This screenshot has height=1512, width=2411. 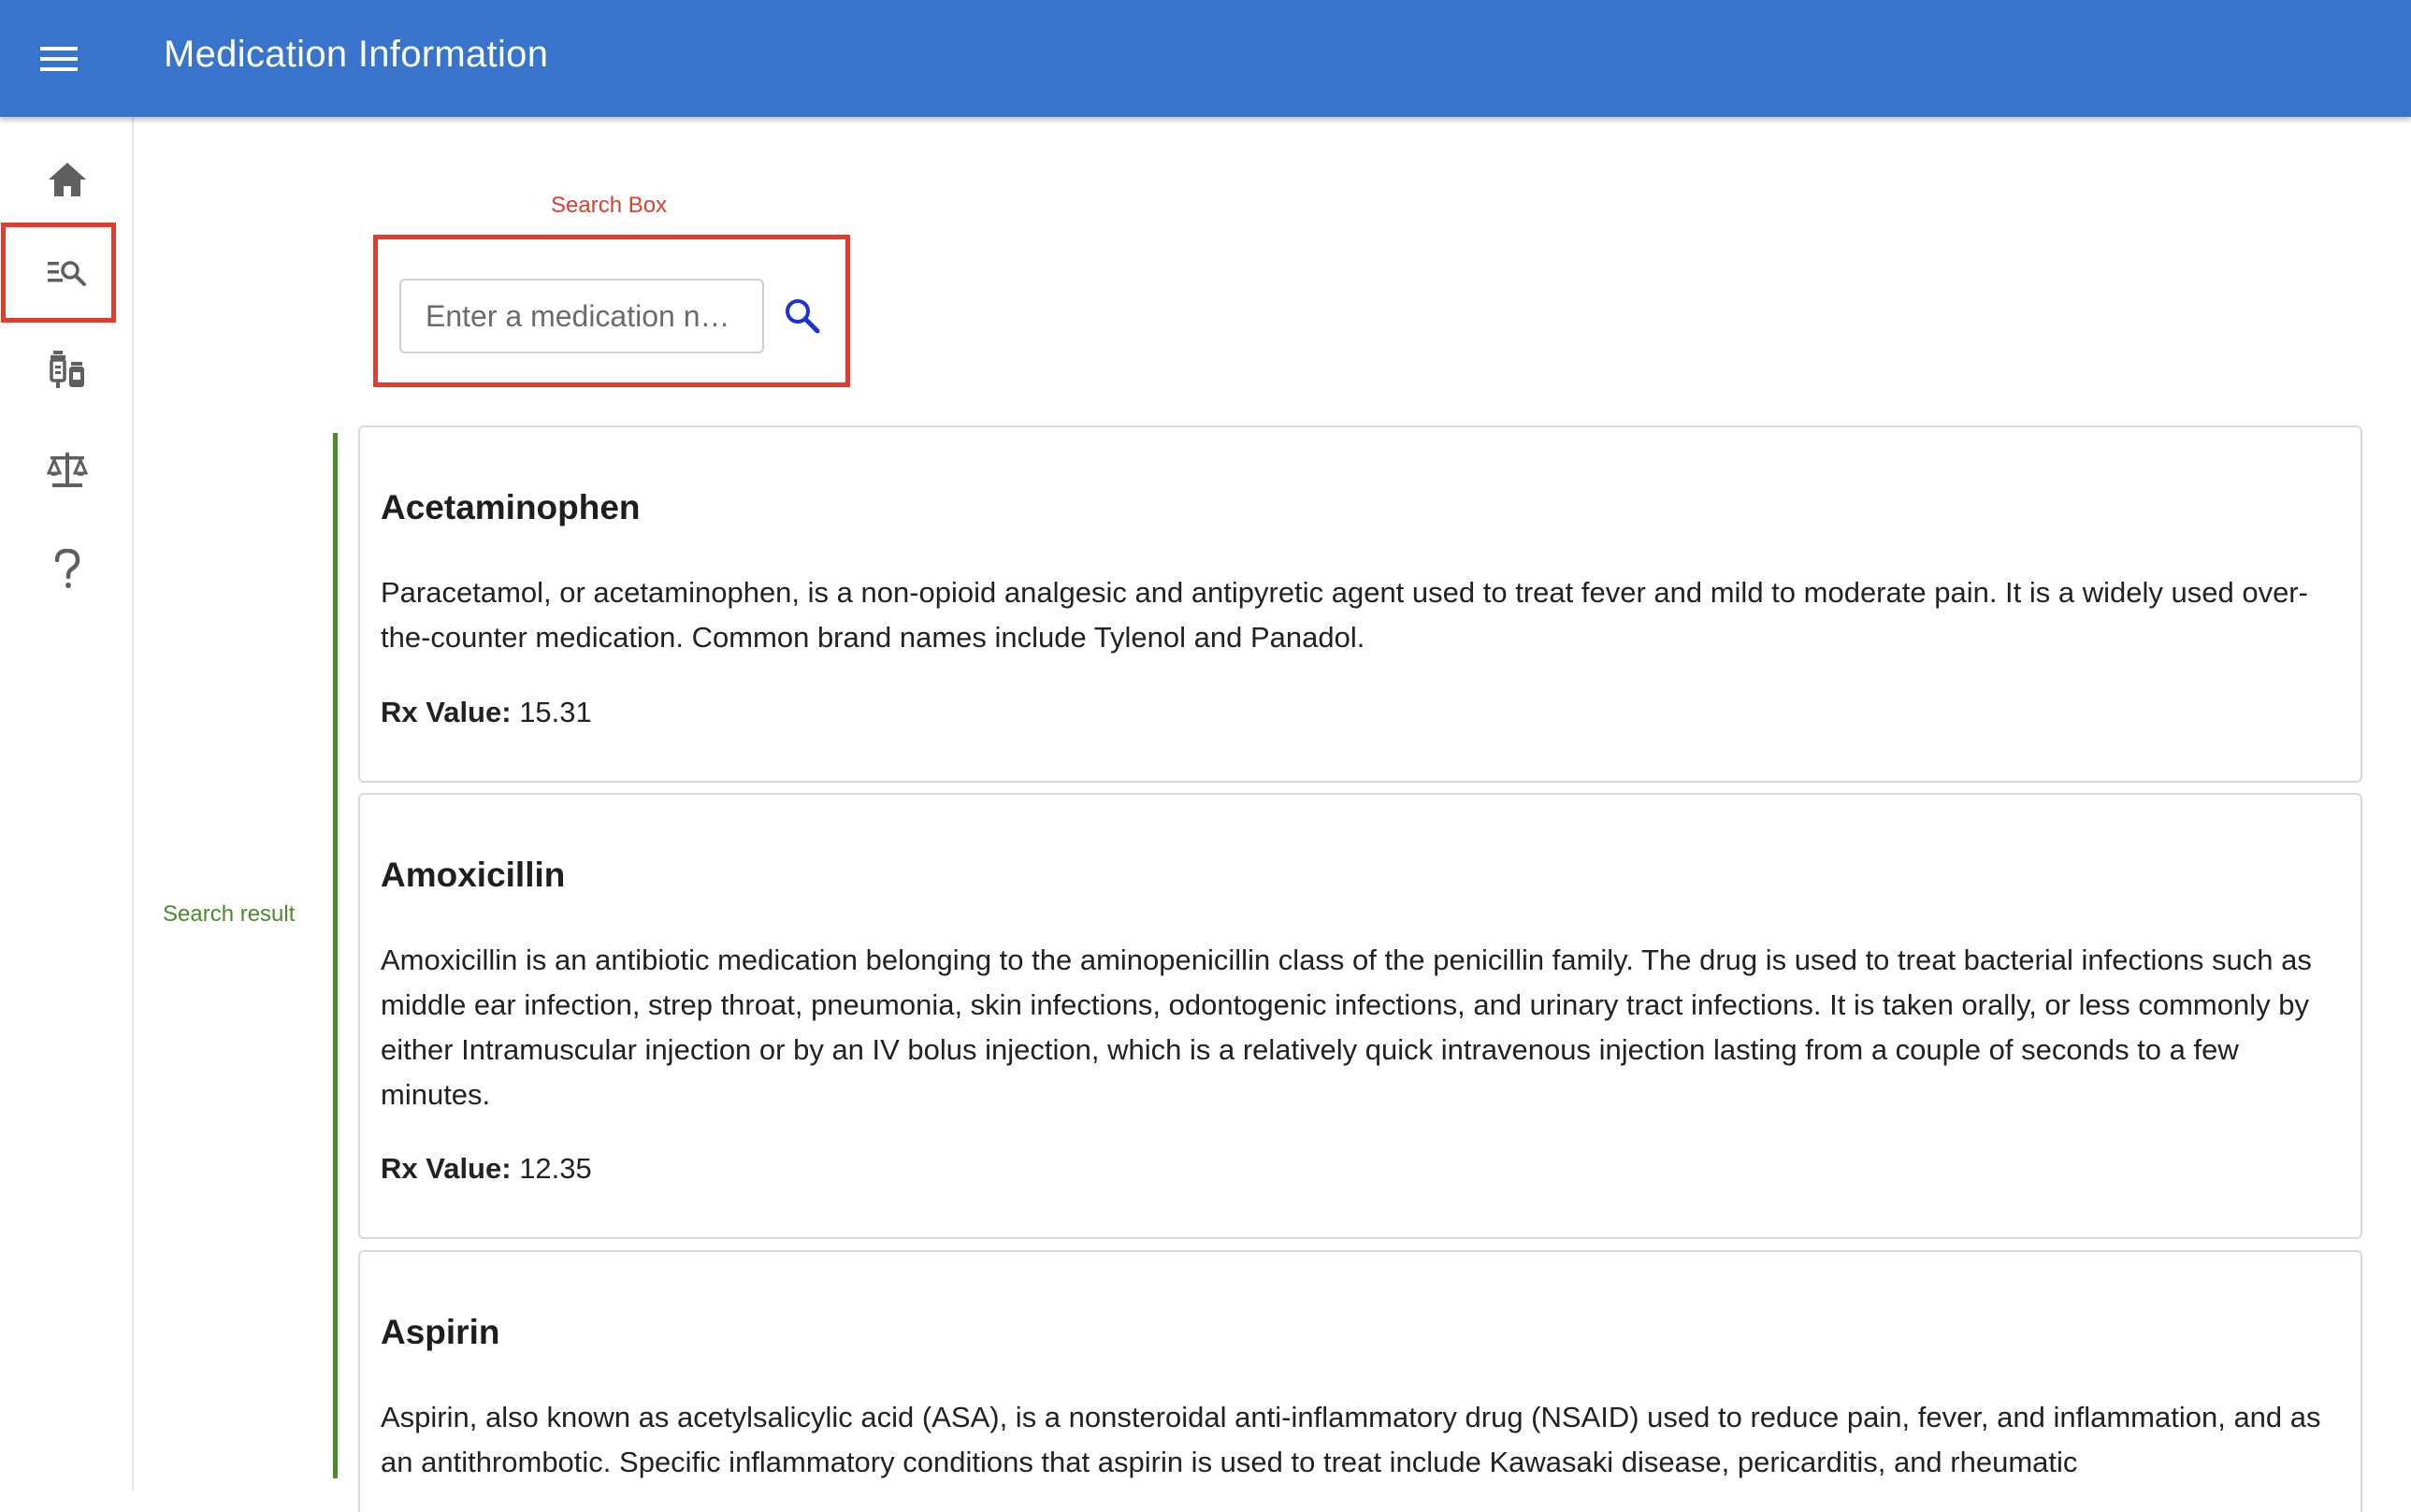 I want to click on app-title: Medication Information, so click(x=356, y=54).